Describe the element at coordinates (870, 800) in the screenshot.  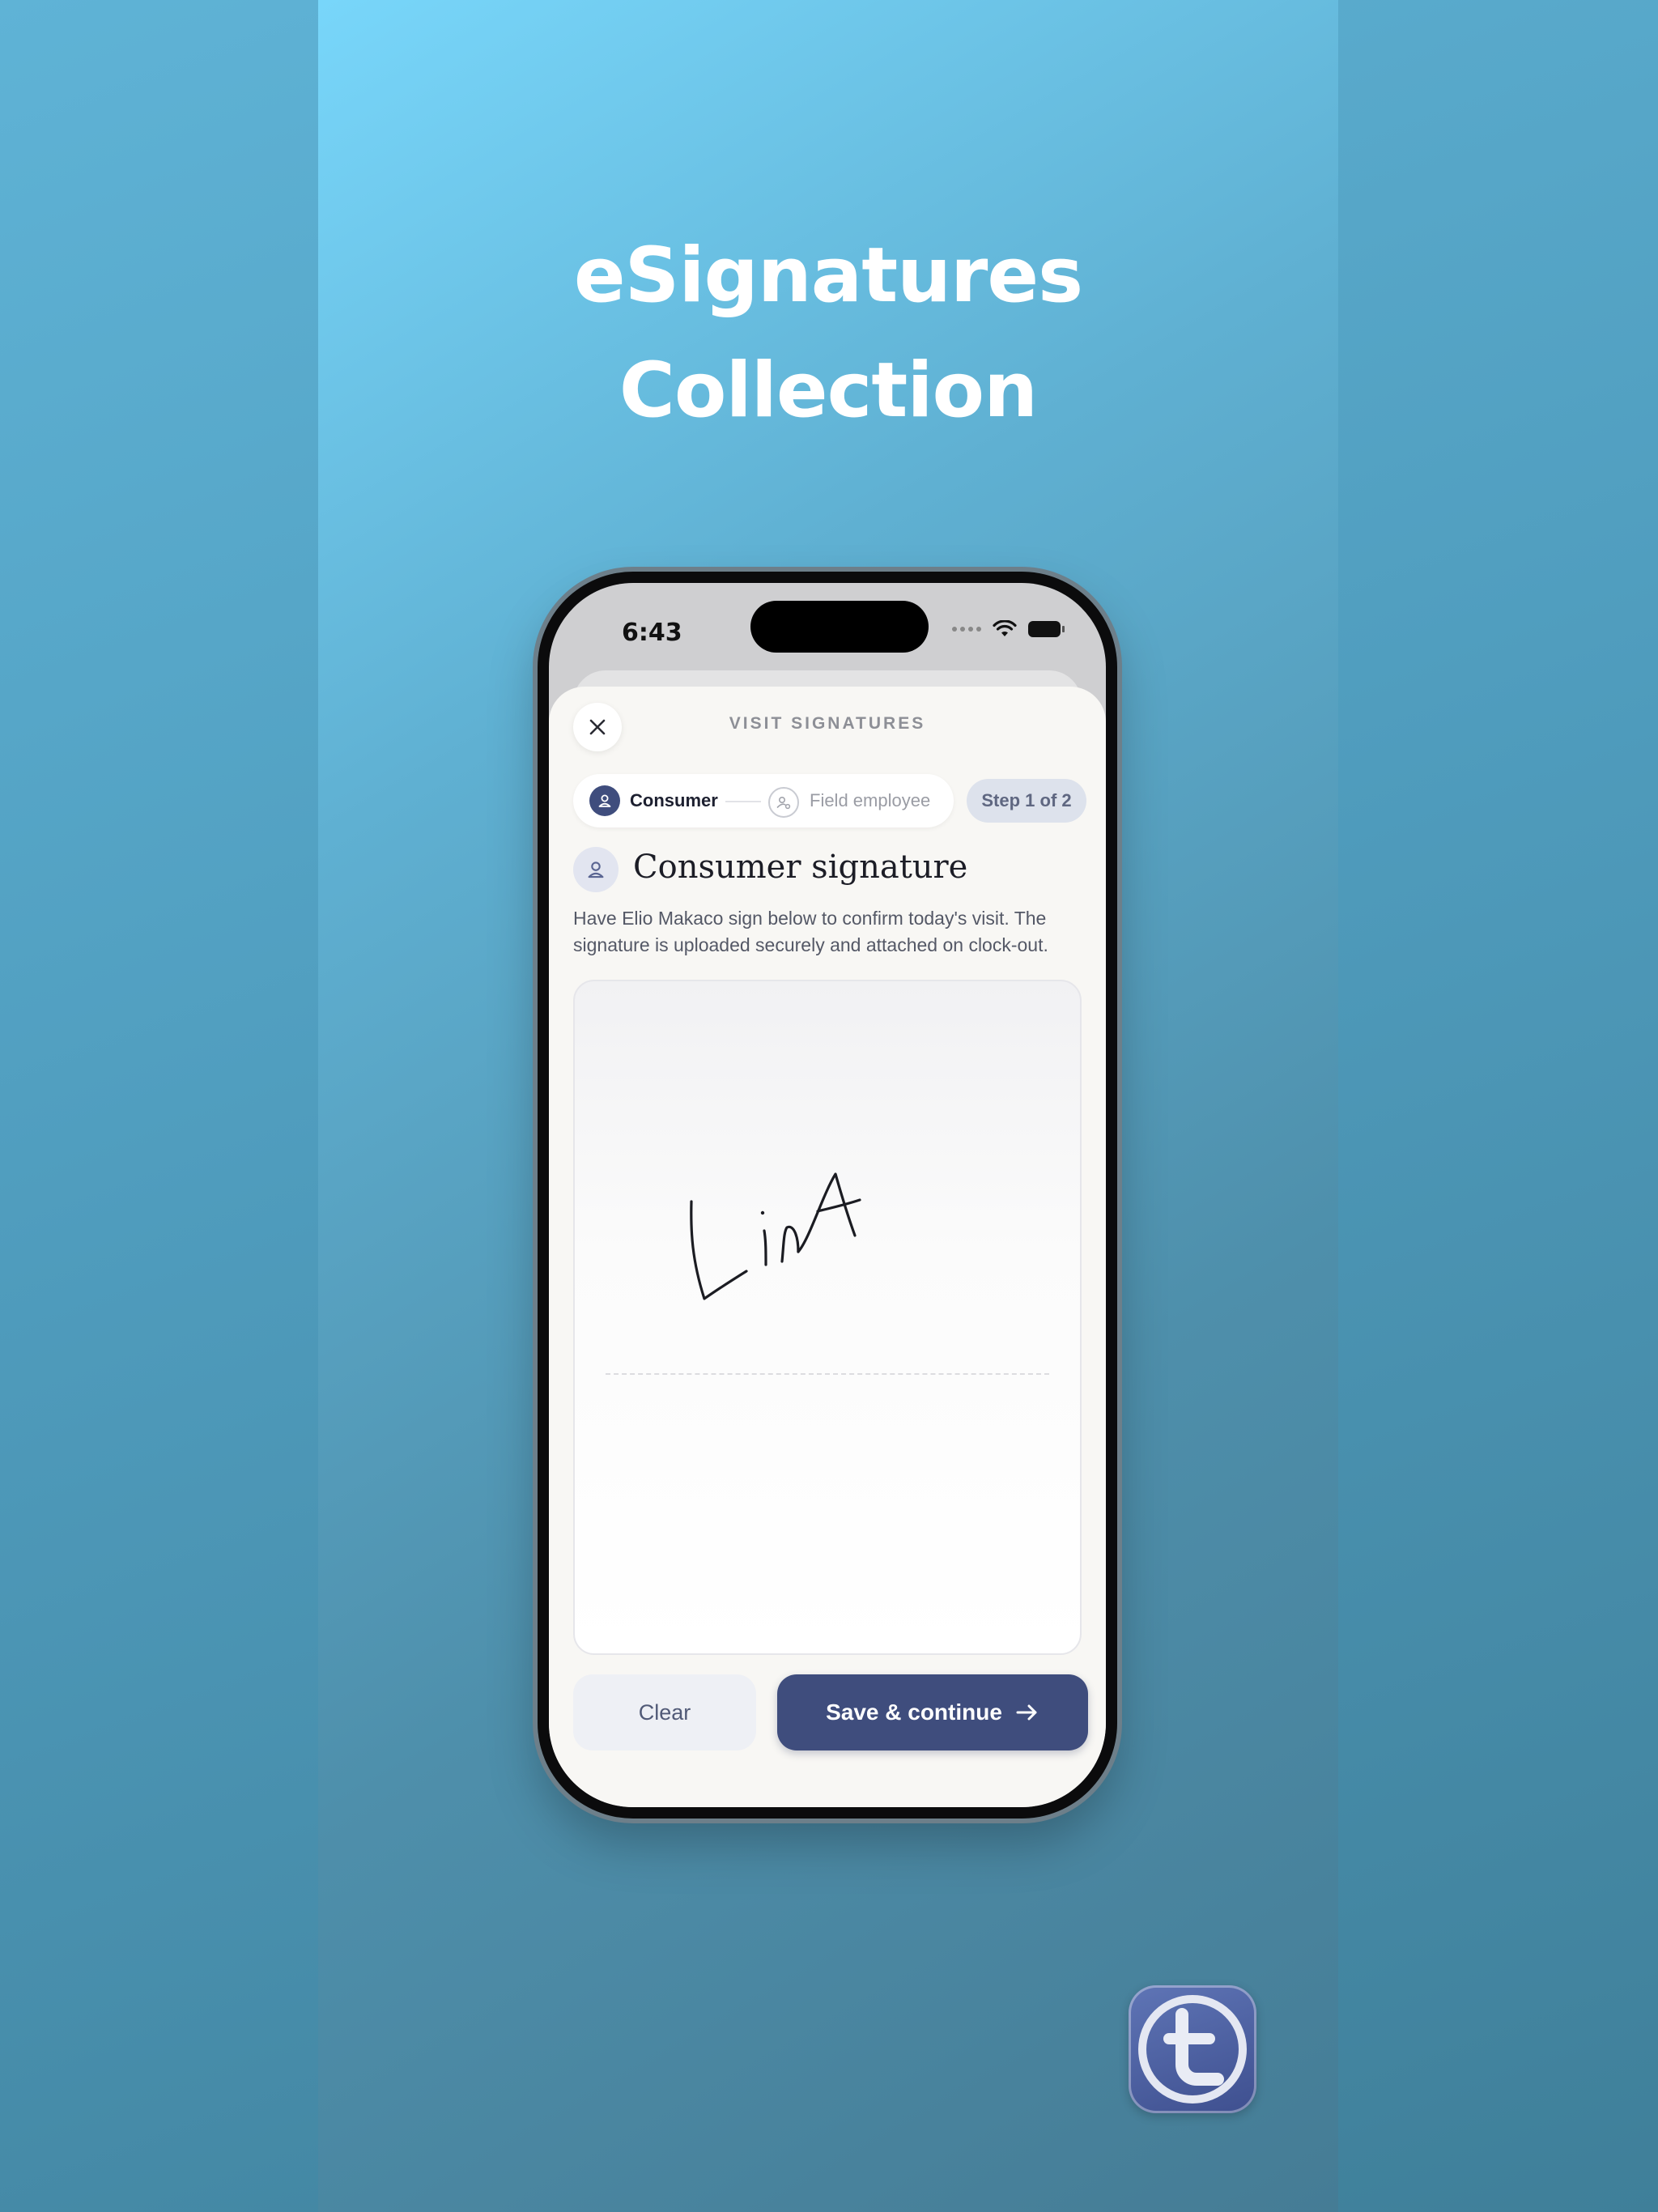
I see `step-field-employee-label: Field employee` at that location.